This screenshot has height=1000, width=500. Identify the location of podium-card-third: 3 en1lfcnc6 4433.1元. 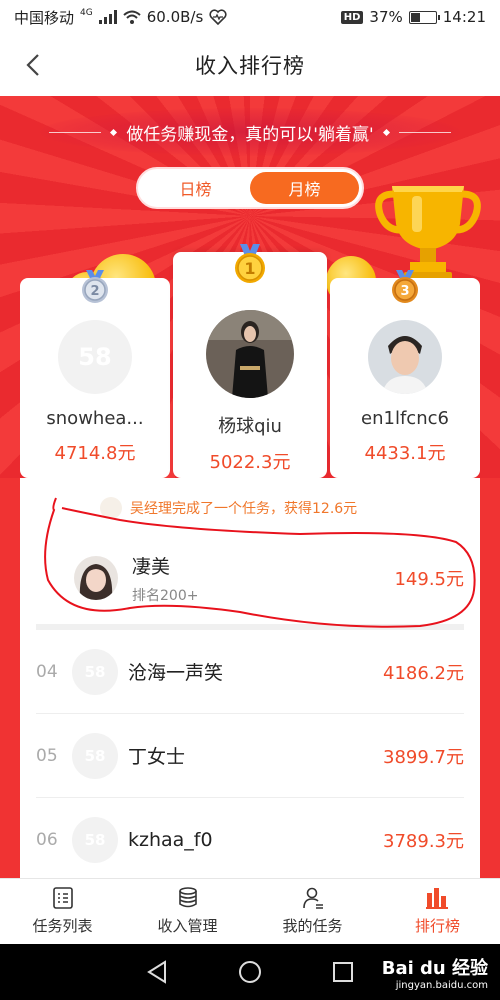
(405, 374).